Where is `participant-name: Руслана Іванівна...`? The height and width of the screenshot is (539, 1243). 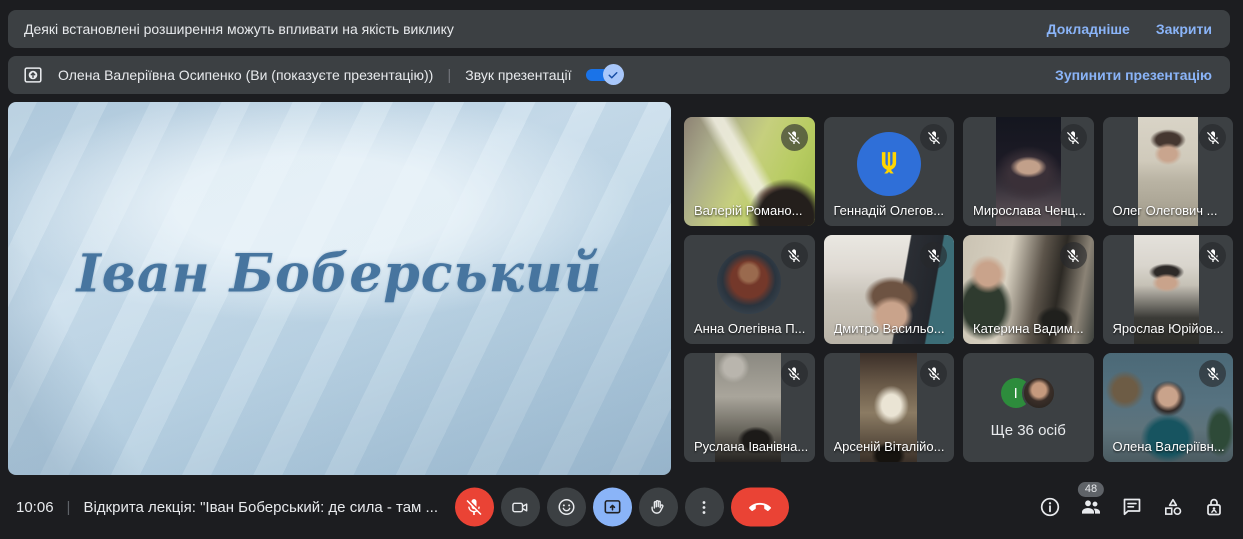 participant-name: Руслана Іванівна... is located at coordinates (751, 446).